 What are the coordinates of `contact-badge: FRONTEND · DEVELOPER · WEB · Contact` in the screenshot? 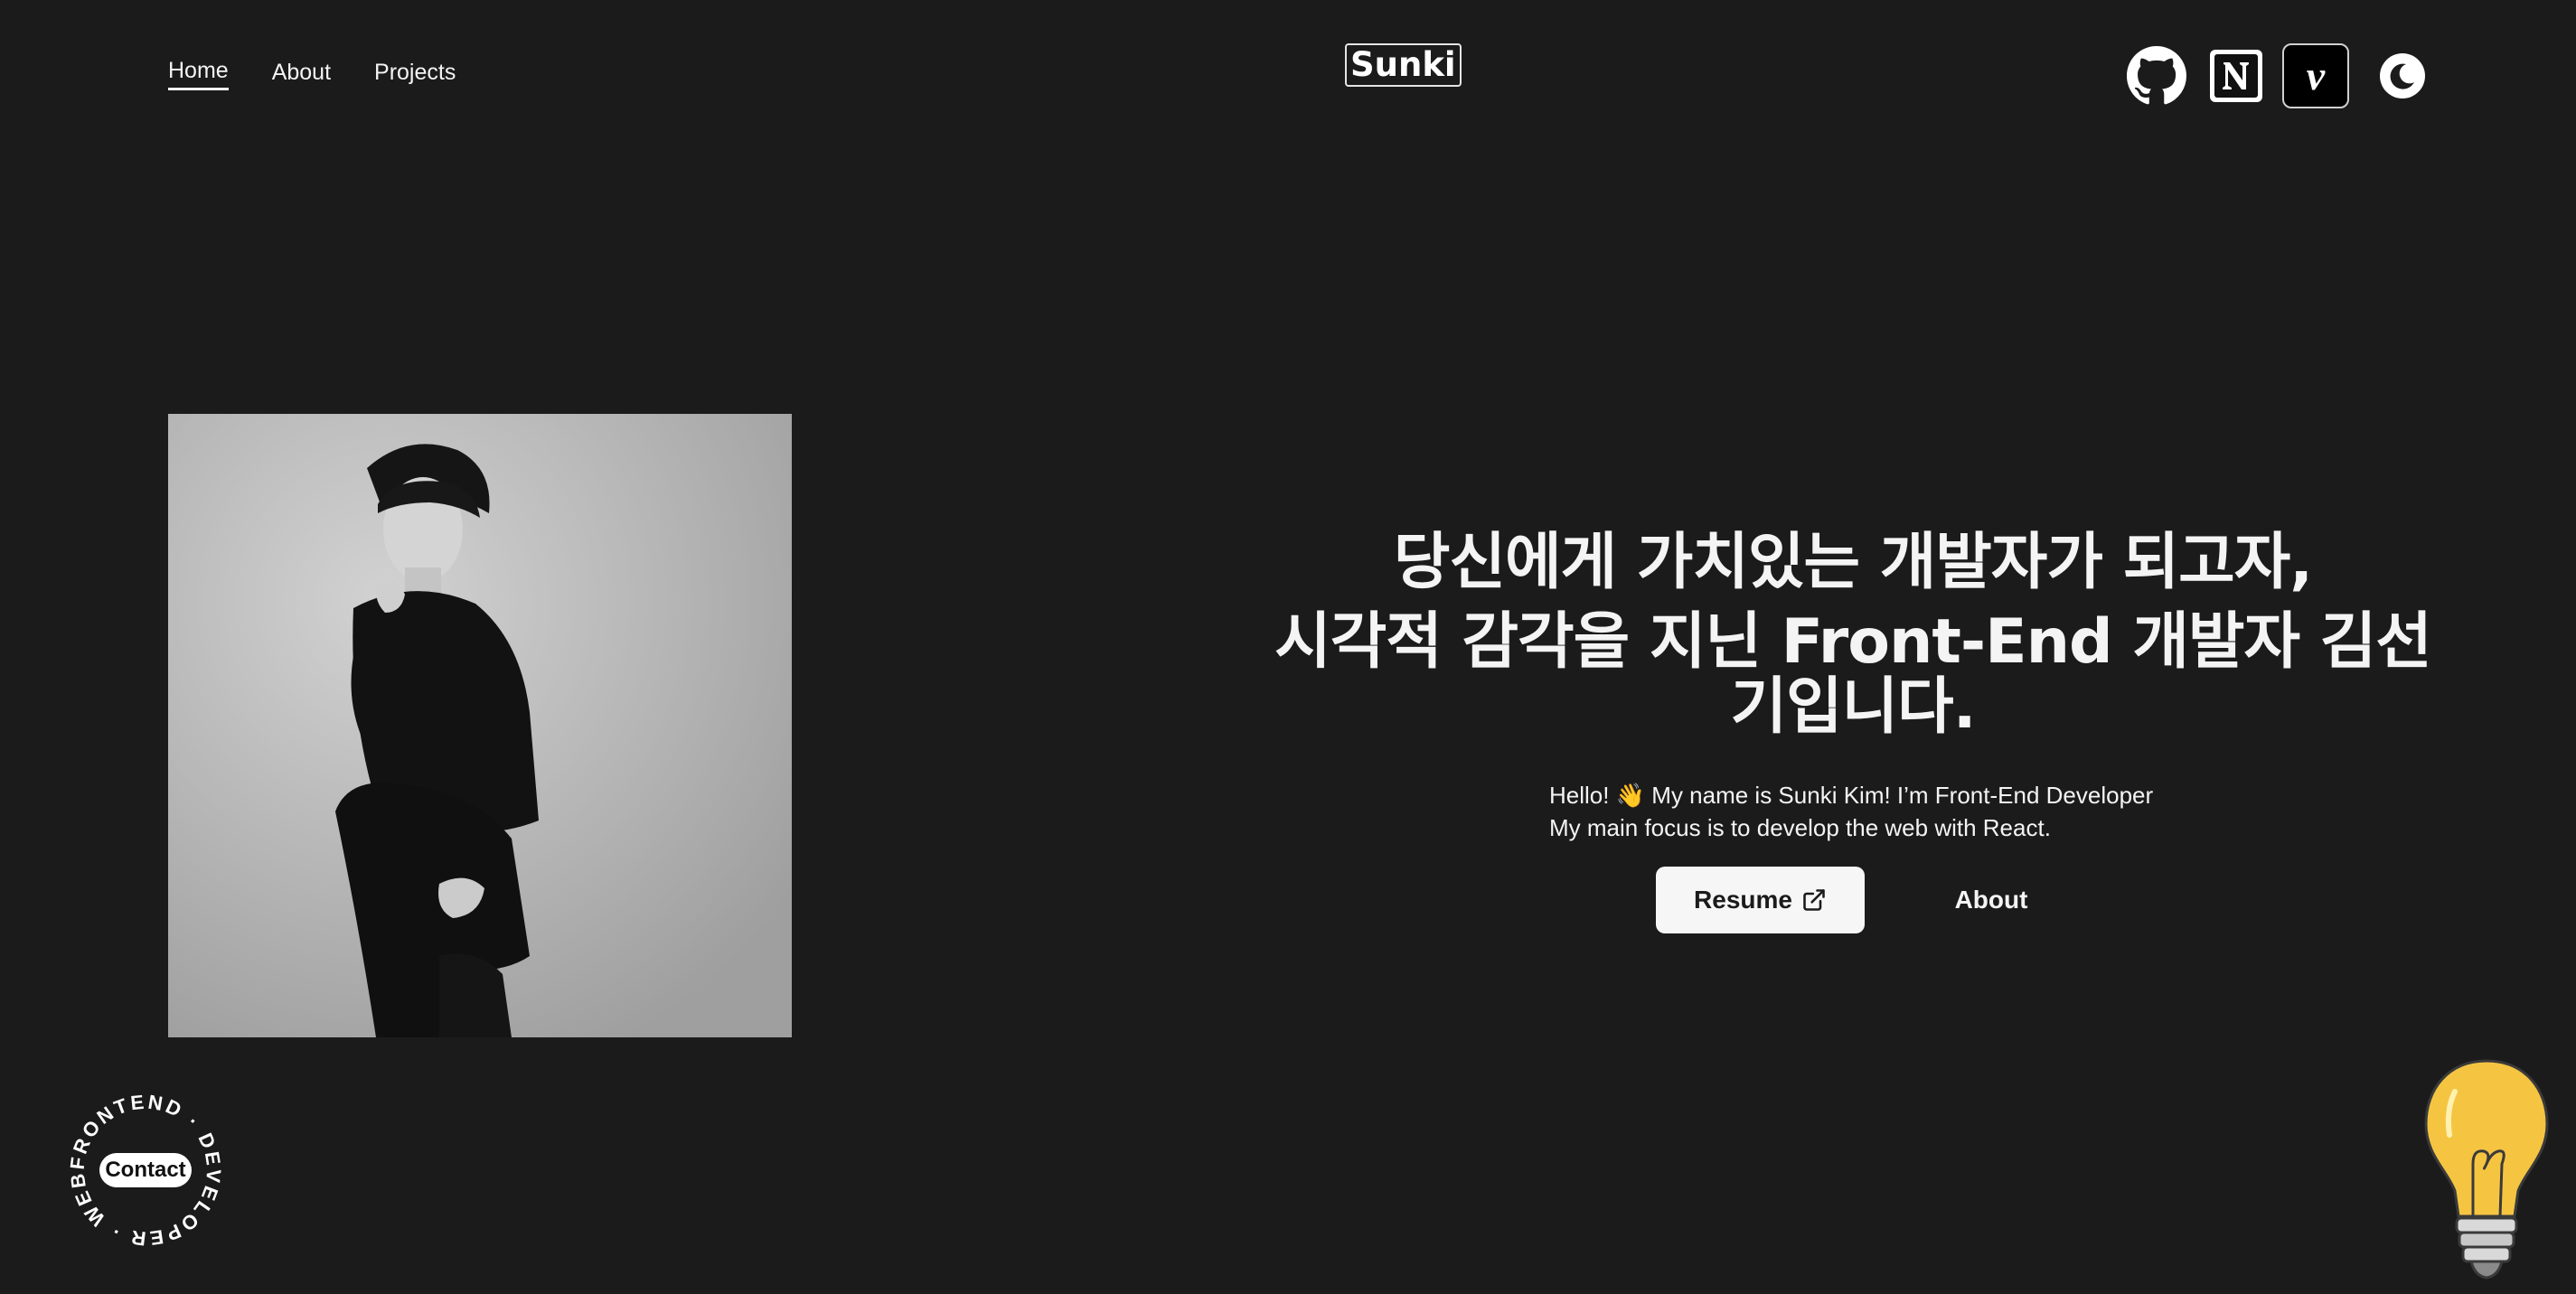 It's located at (145, 1170).